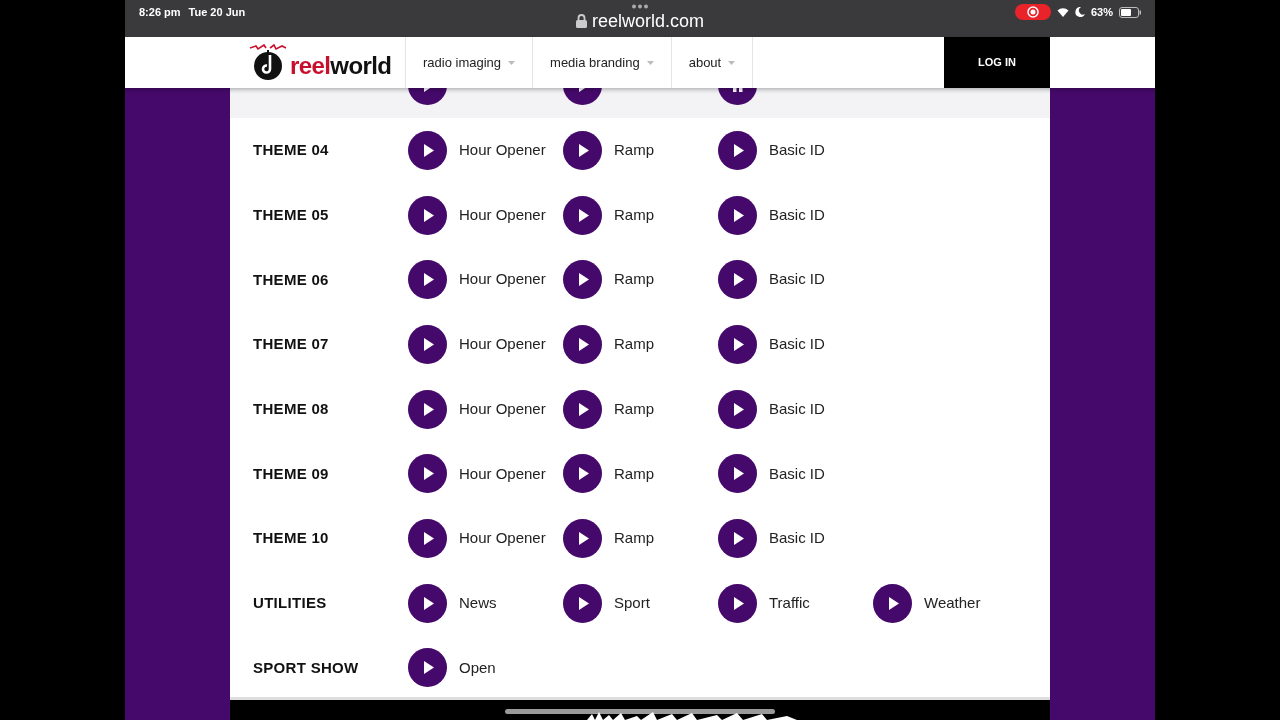  Describe the element at coordinates (640, 6) in the screenshot. I see `more-icon` at that location.